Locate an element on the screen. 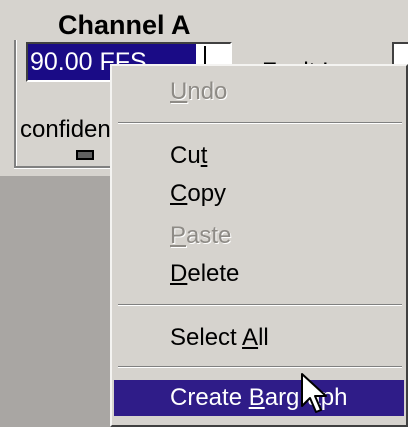 The image size is (408, 427). menu-item-cut: Cut is located at coordinates (259, 156).